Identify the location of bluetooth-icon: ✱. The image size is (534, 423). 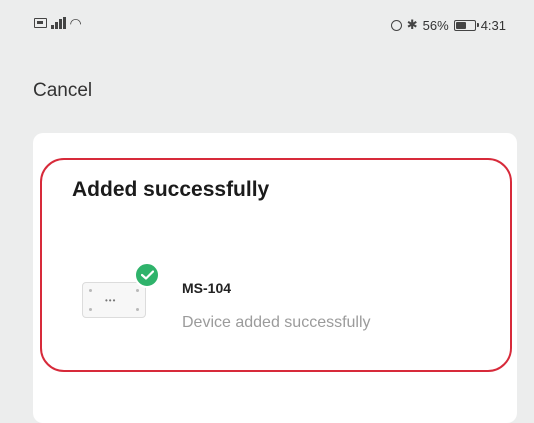
(412, 24).